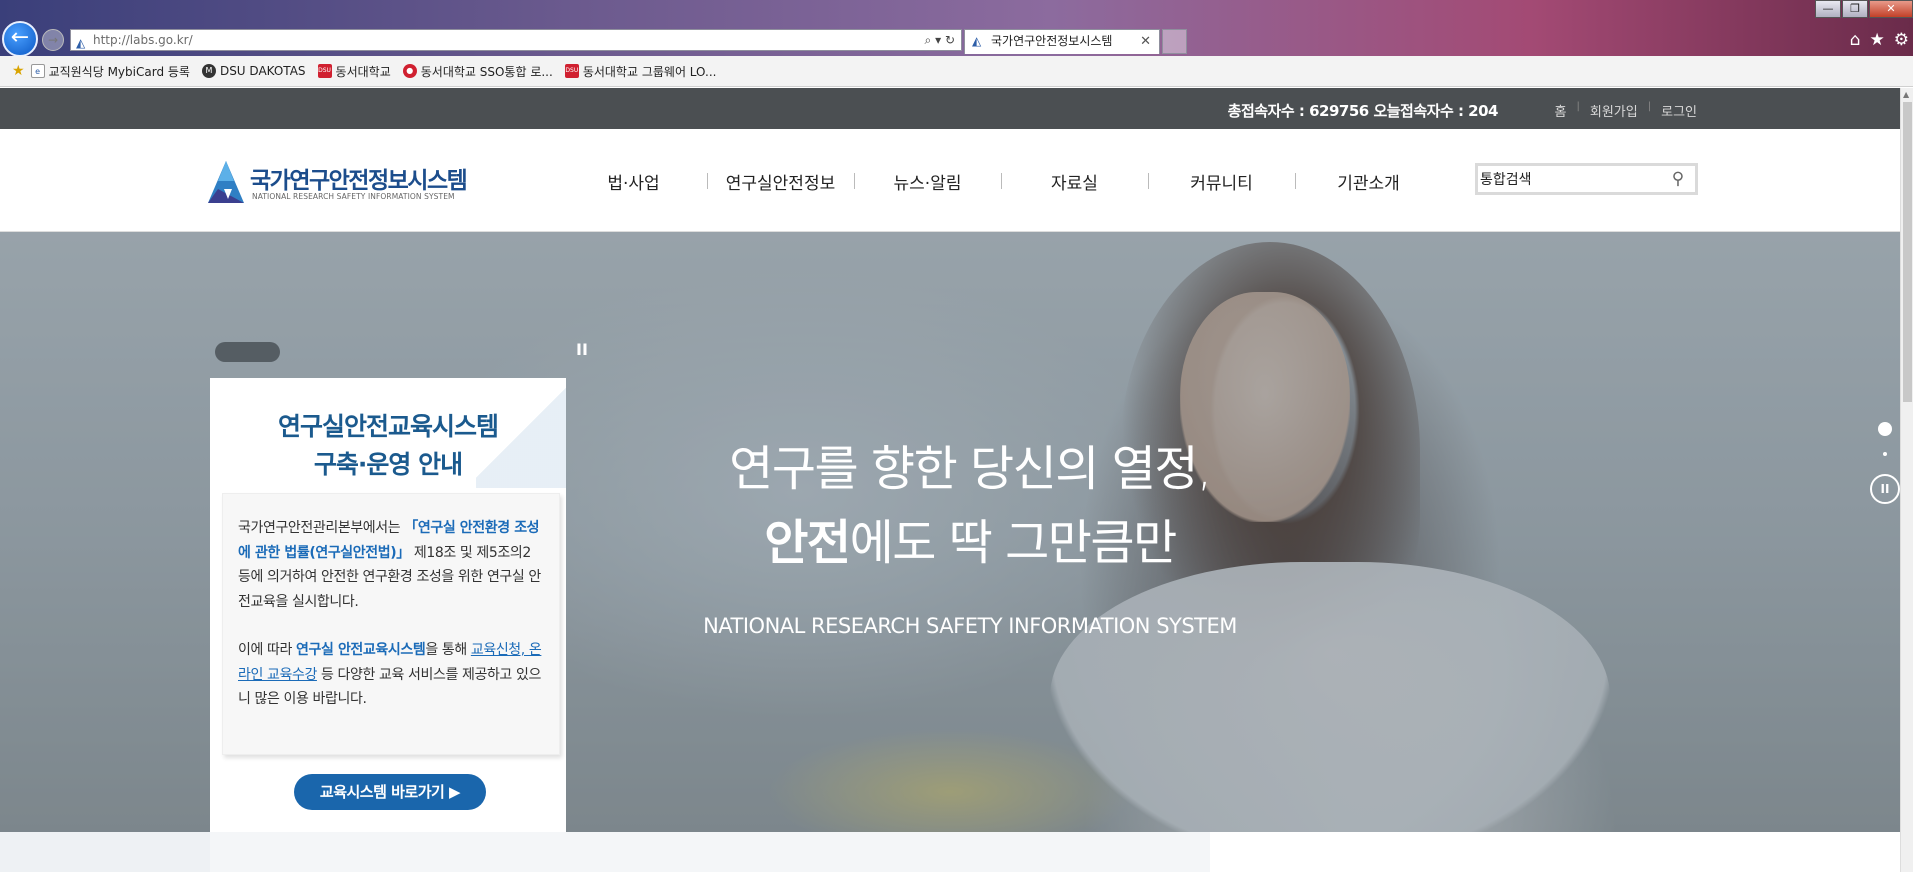 This screenshot has width=1913, height=872. I want to click on favorite-label: DSU DAKOTAS, so click(262, 71).